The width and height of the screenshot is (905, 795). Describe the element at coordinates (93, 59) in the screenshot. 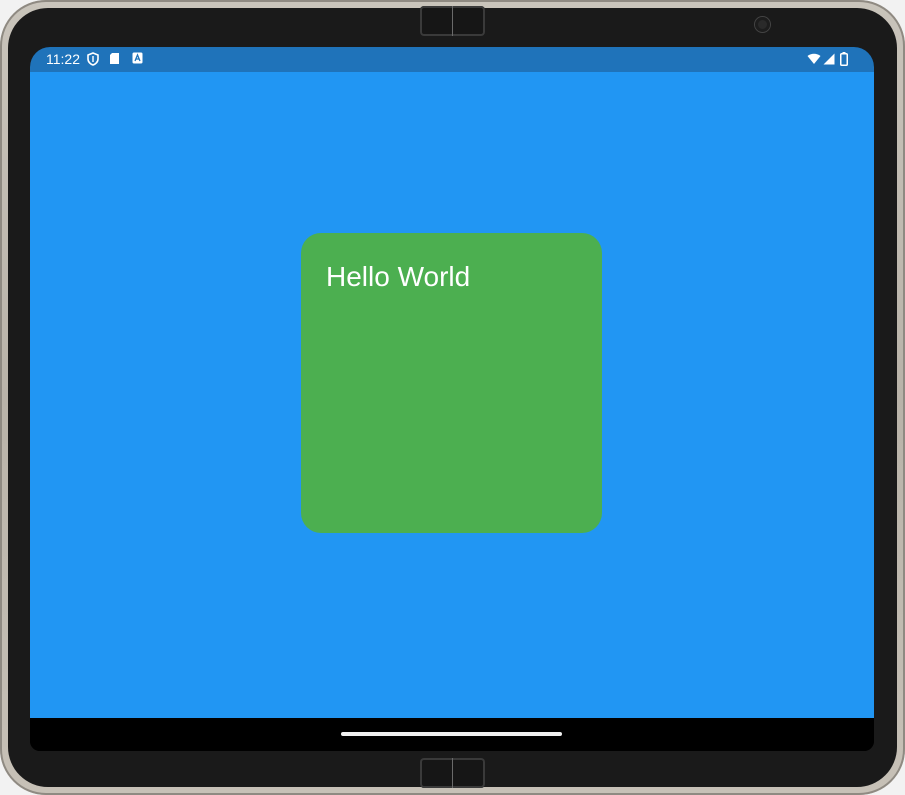

I see `shield-icon` at that location.